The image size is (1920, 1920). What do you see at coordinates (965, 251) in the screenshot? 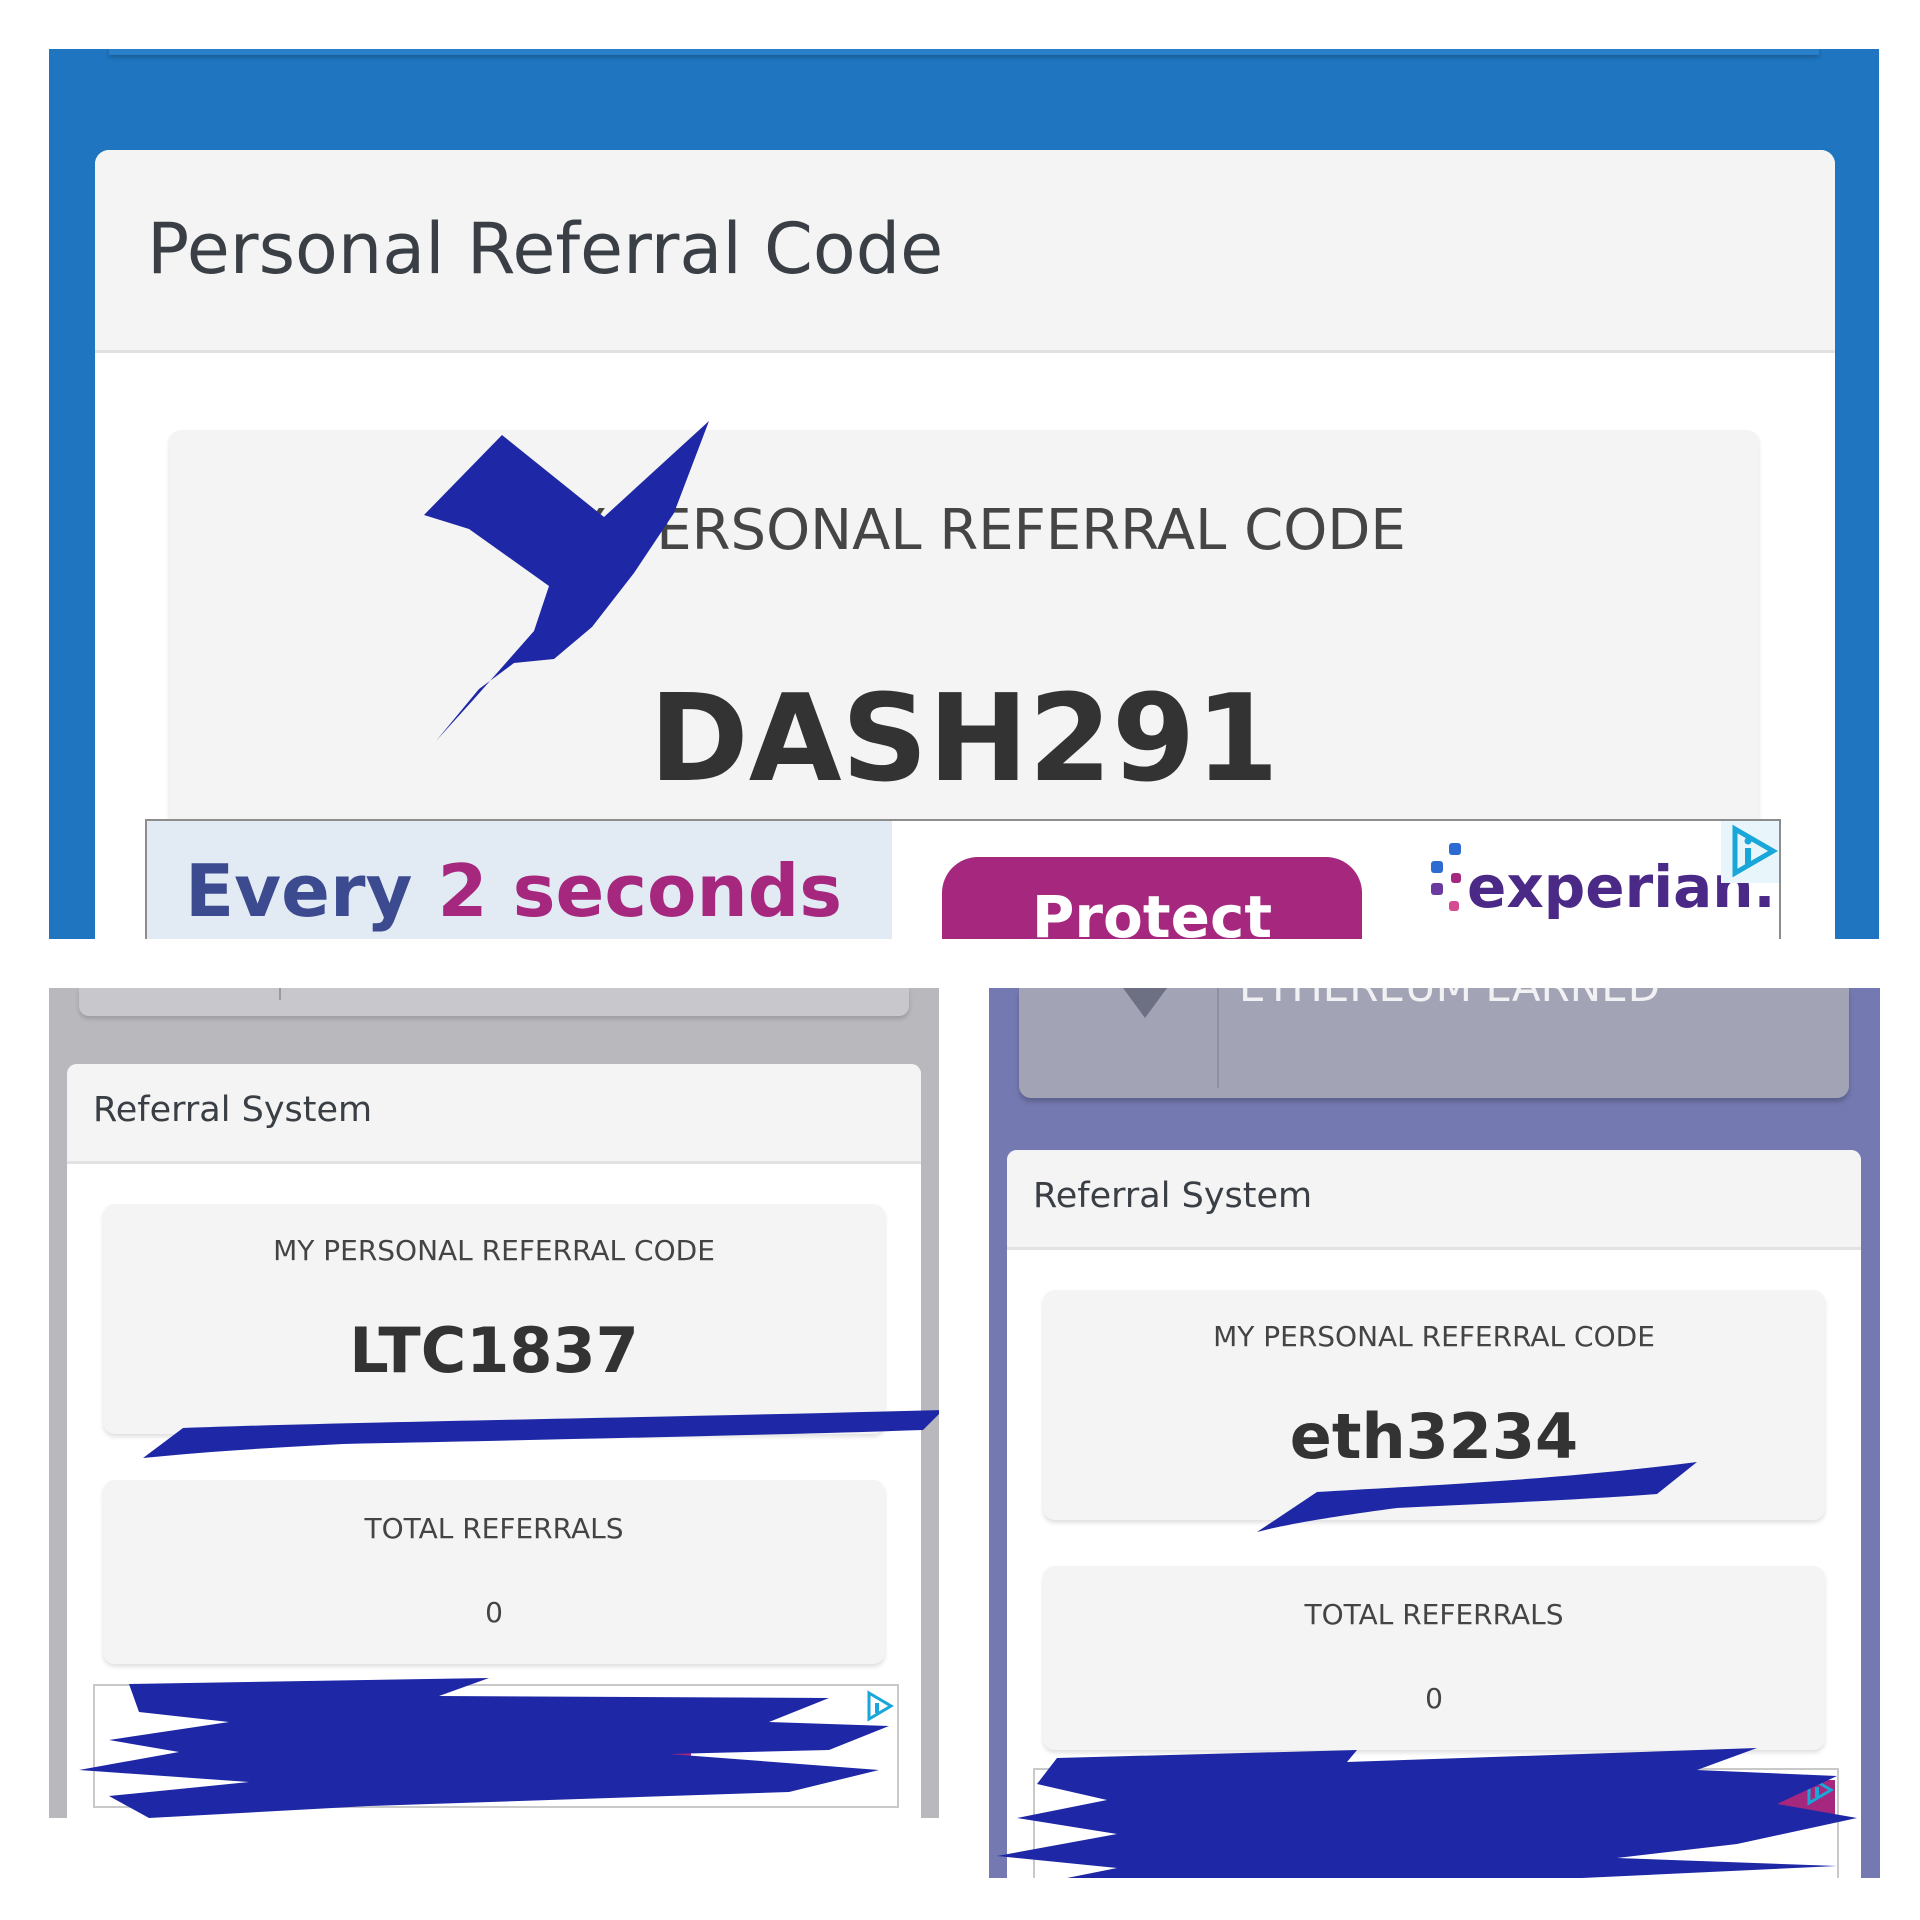
I see `card-header: Personal Referral Code` at bounding box center [965, 251].